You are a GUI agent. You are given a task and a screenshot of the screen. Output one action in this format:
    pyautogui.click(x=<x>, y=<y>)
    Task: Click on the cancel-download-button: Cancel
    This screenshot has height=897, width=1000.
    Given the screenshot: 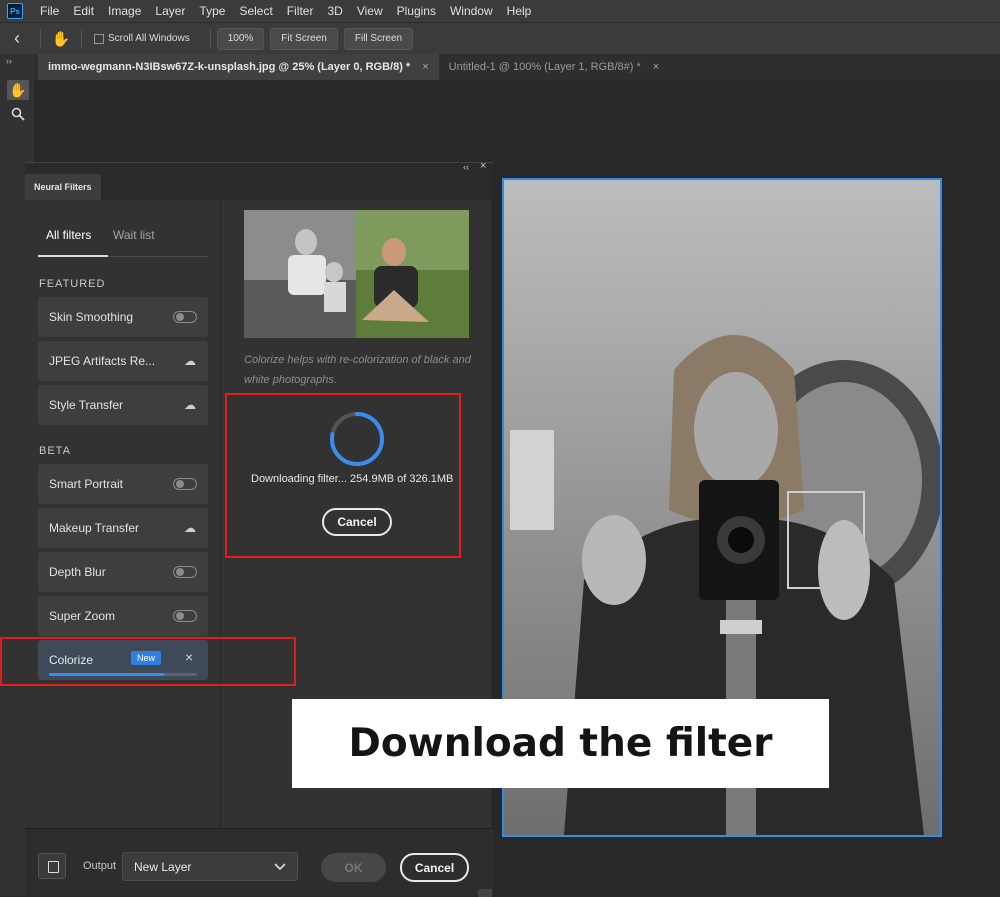 What is the action you would take?
    pyautogui.click(x=357, y=522)
    